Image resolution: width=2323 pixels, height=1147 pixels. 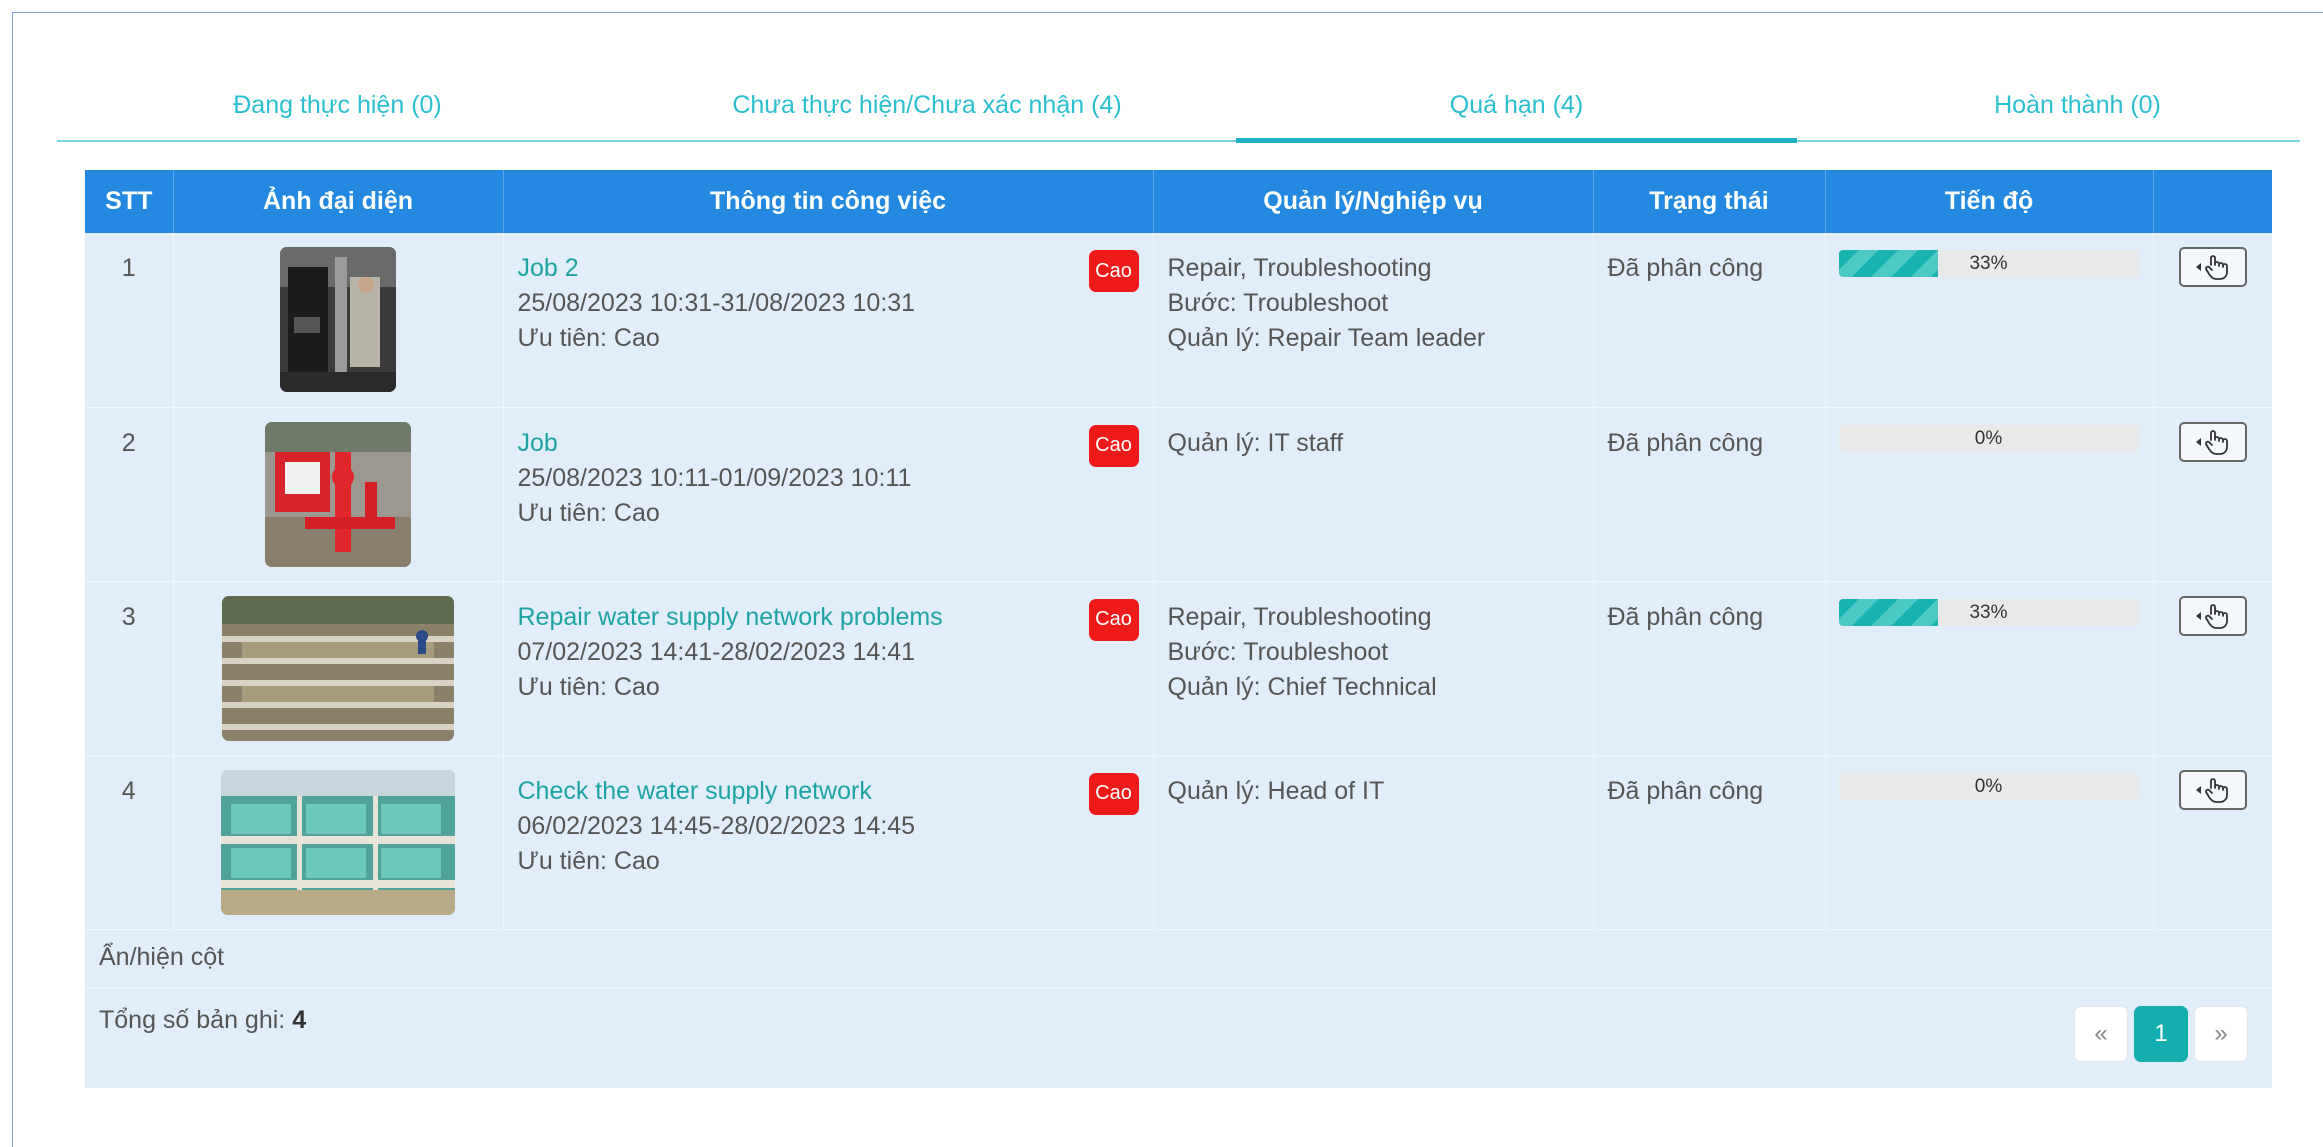 I want to click on total-records: Tổng số bản ghi: 4, so click(x=202, y=1020).